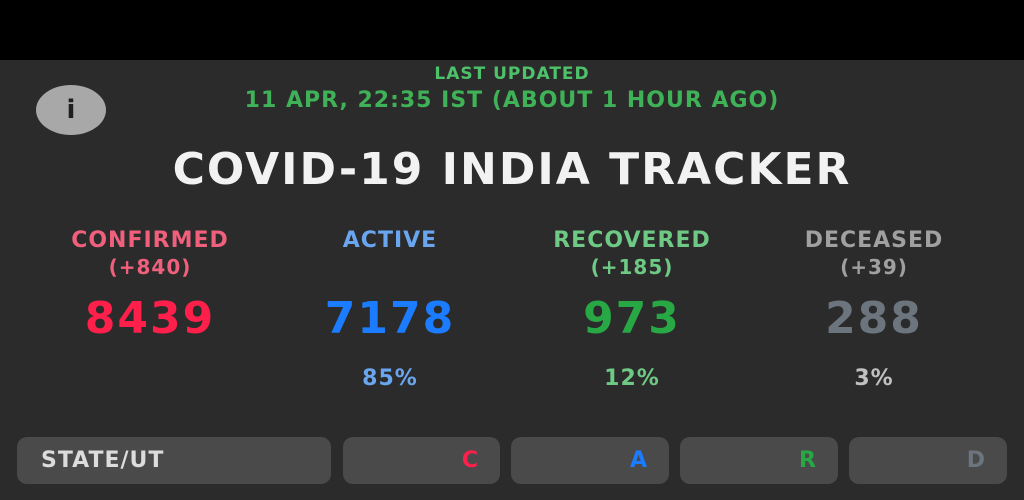 This screenshot has width=1024, height=500. What do you see at coordinates (874, 378) in the screenshot?
I see `deceased-pct: 3%` at bounding box center [874, 378].